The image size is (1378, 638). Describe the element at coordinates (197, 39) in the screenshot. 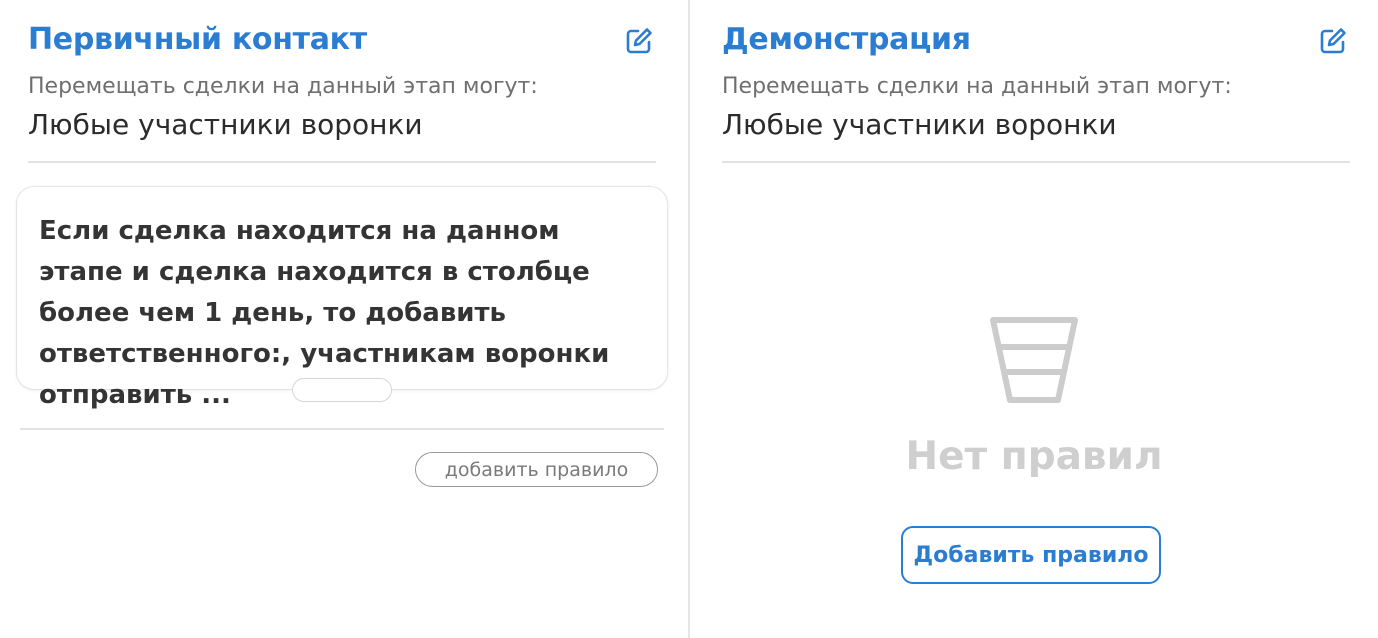

I see `stage-title: Первичный контакт` at that location.